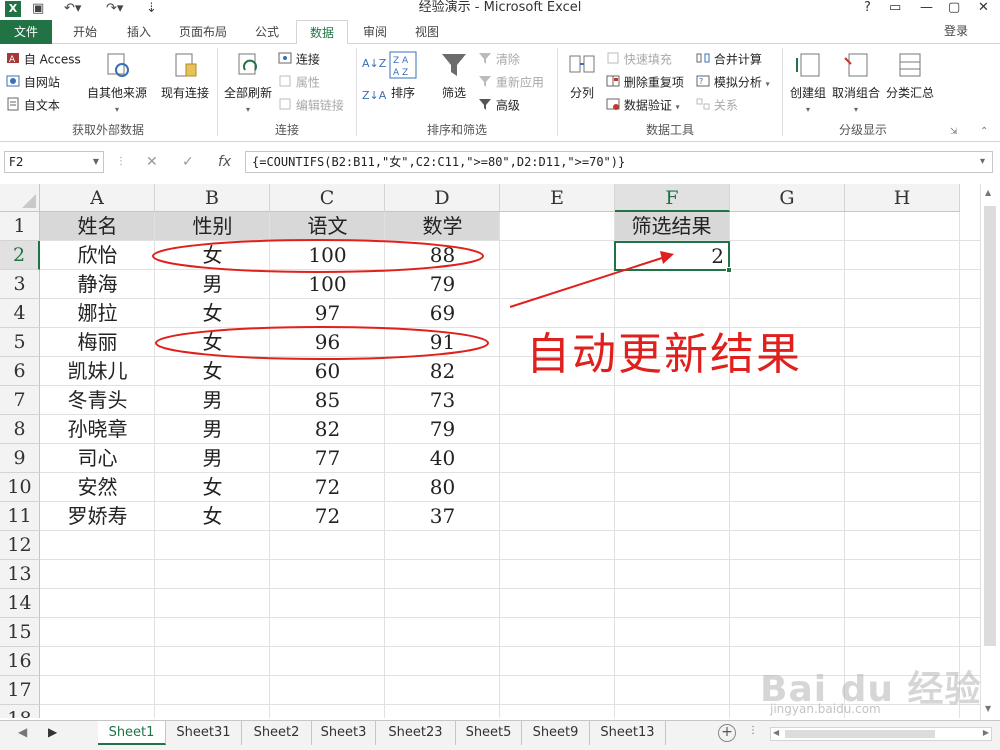 The height and width of the screenshot is (750, 1000). I want to click on tab-file: 文件, so click(26, 32).